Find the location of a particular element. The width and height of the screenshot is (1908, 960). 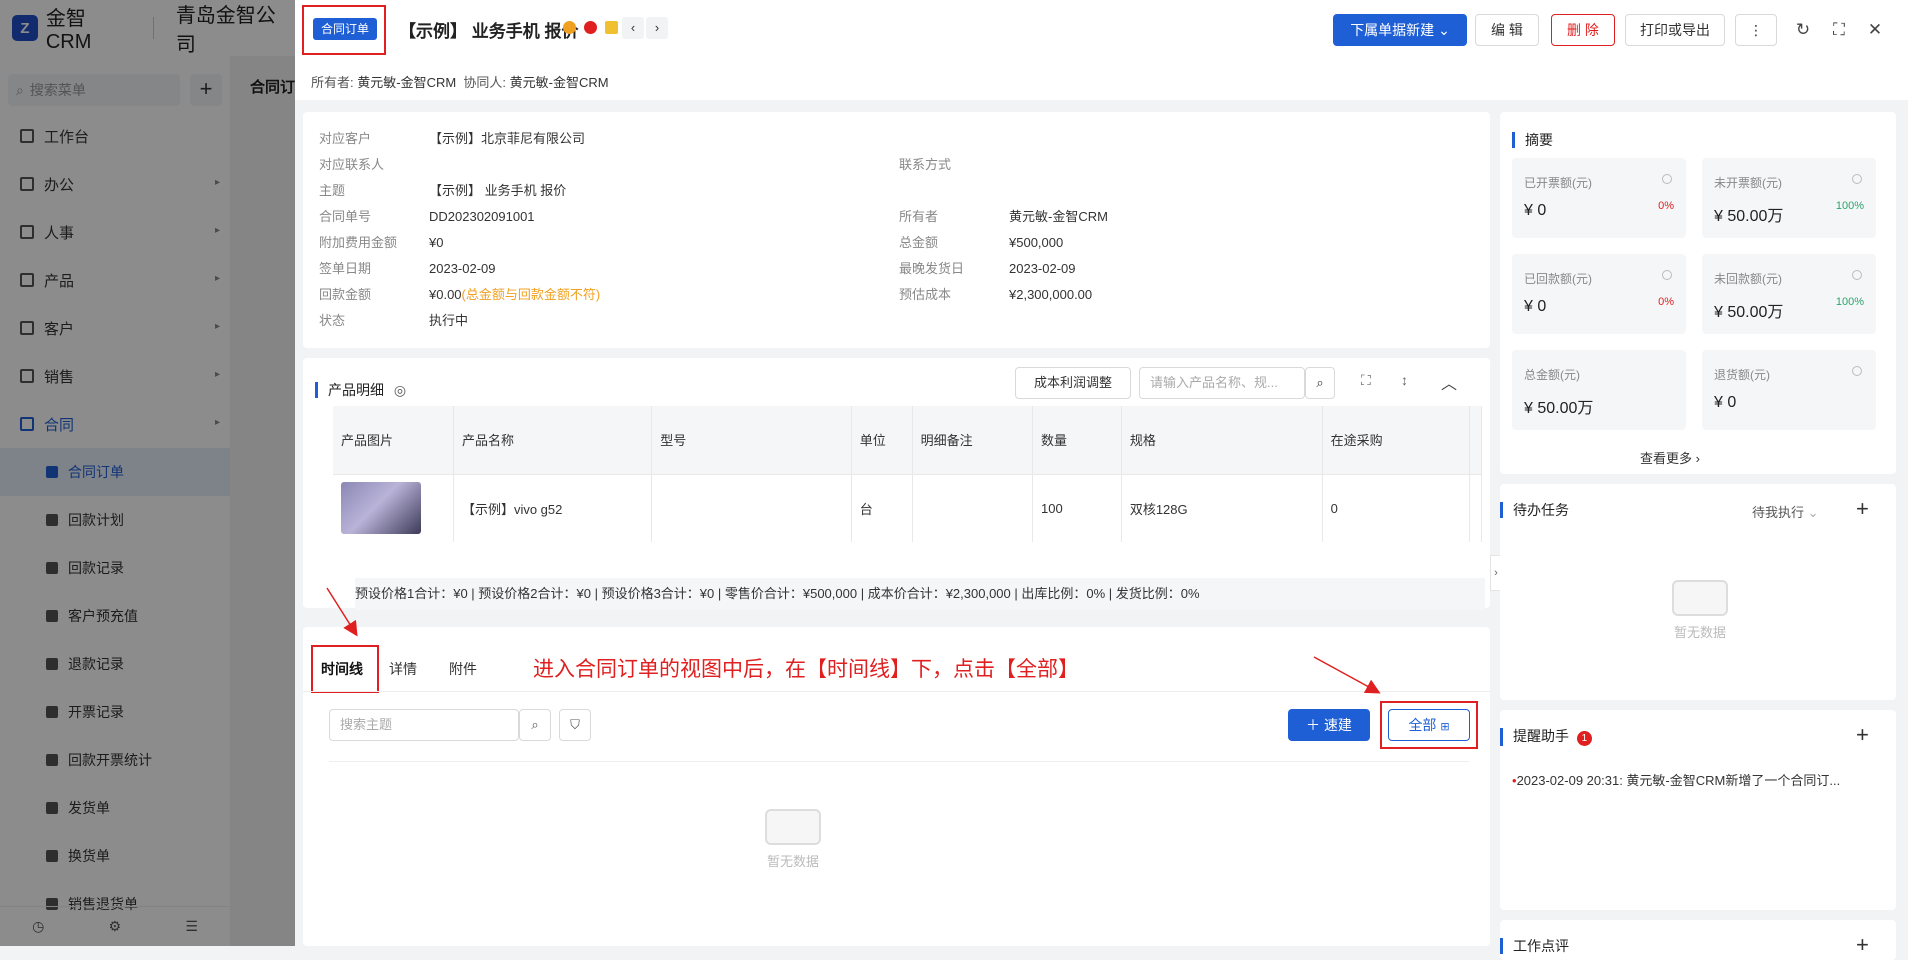

column-header: 数量 is located at coordinates (1077, 440).